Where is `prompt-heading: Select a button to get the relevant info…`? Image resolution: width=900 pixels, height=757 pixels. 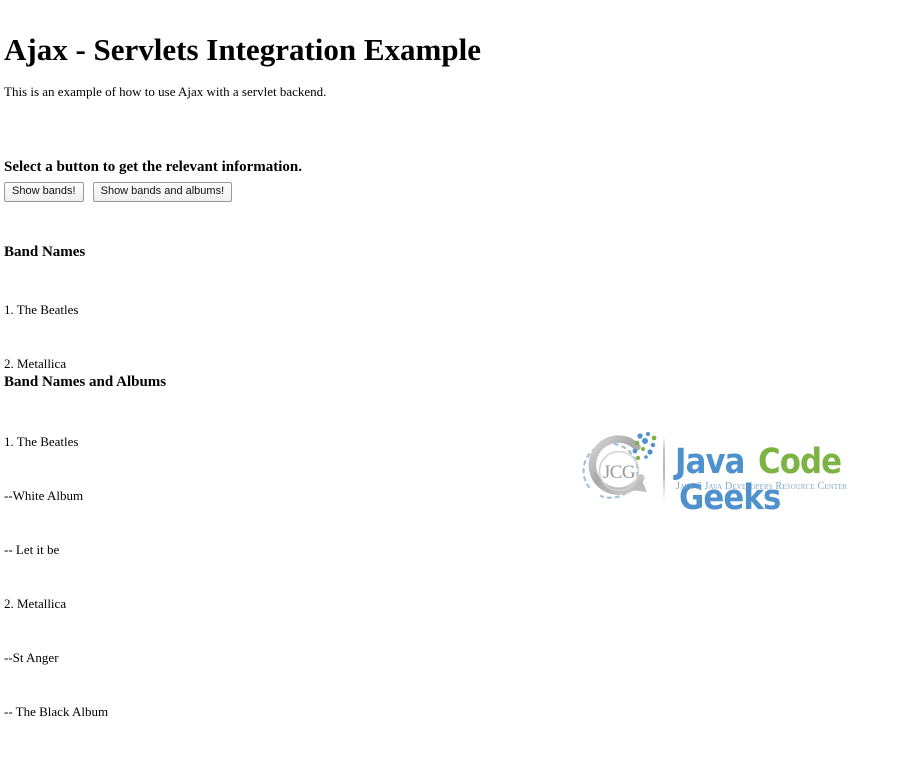 prompt-heading: Select a button to get the relevant info… is located at coordinates (153, 167).